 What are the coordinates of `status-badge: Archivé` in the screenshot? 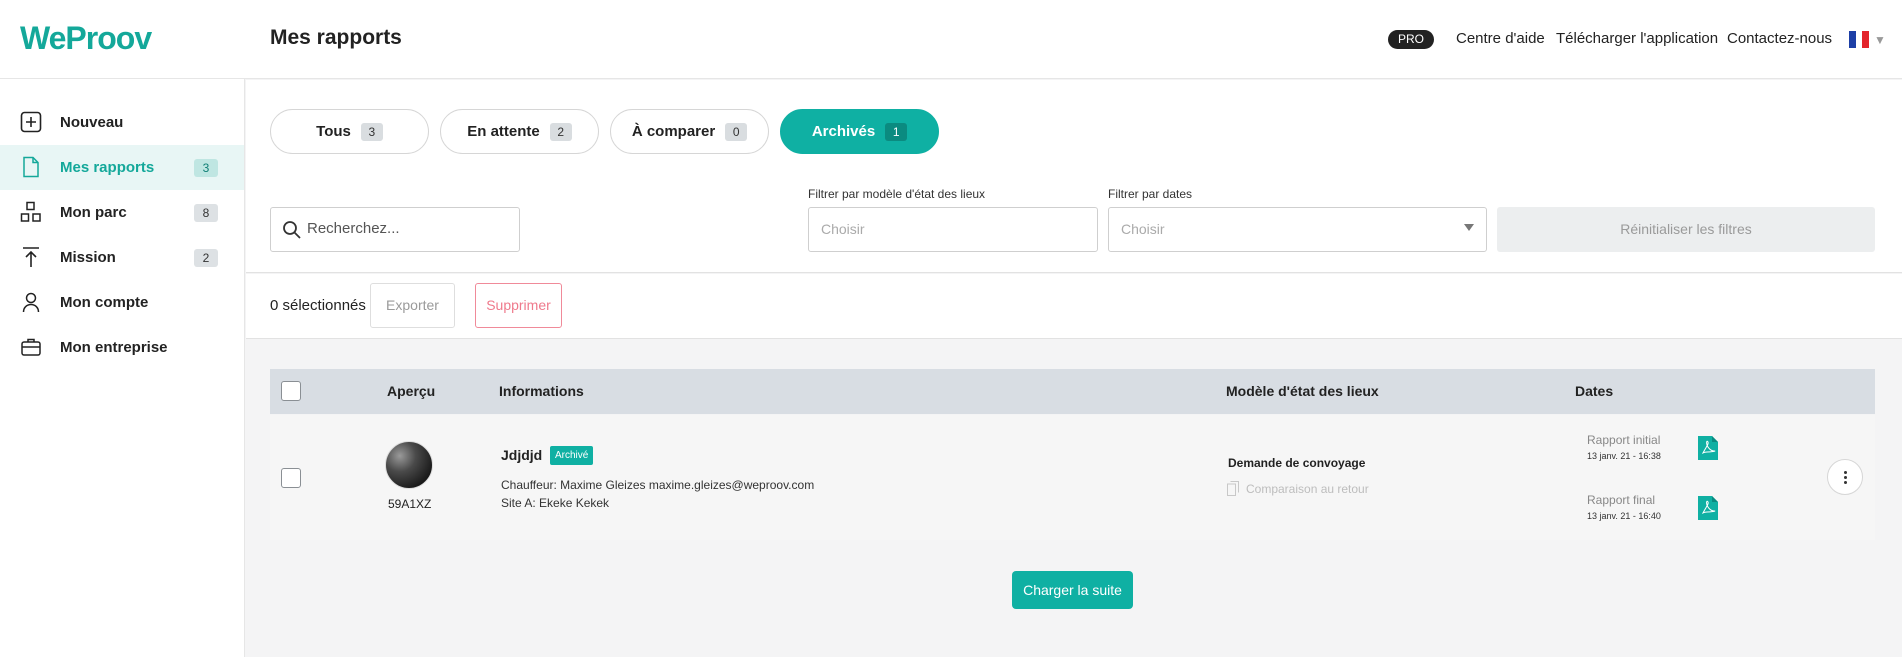 It's located at (572, 455).